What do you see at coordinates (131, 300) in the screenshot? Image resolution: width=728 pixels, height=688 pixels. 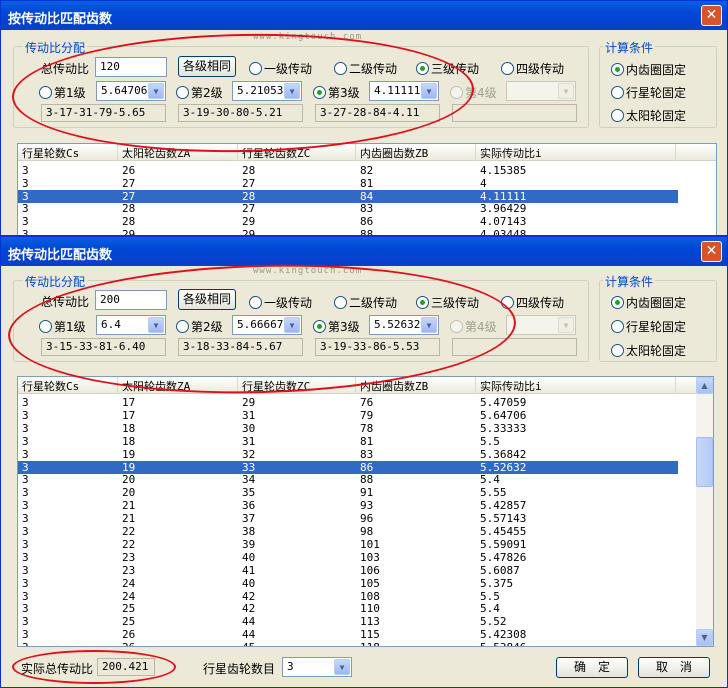 I see `total-ratio-input: 200` at bounding box center [131, 300].